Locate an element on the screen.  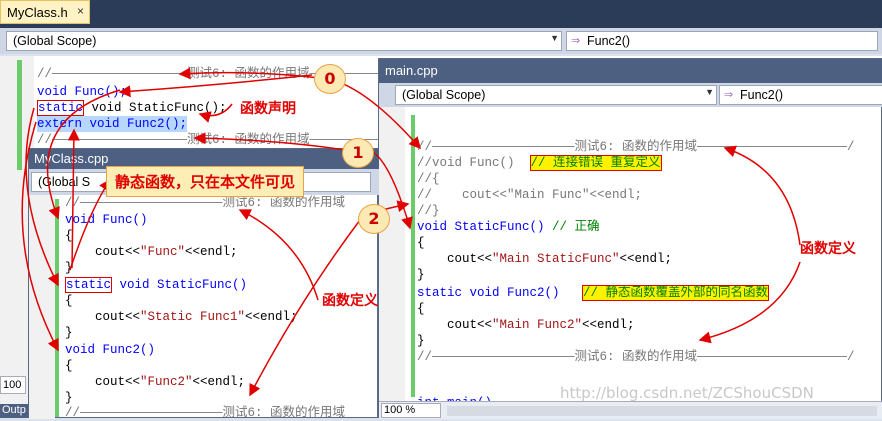
watermark: http://blog.csdn.net/ZCShouCSDN is located at coordinates (687, 393).